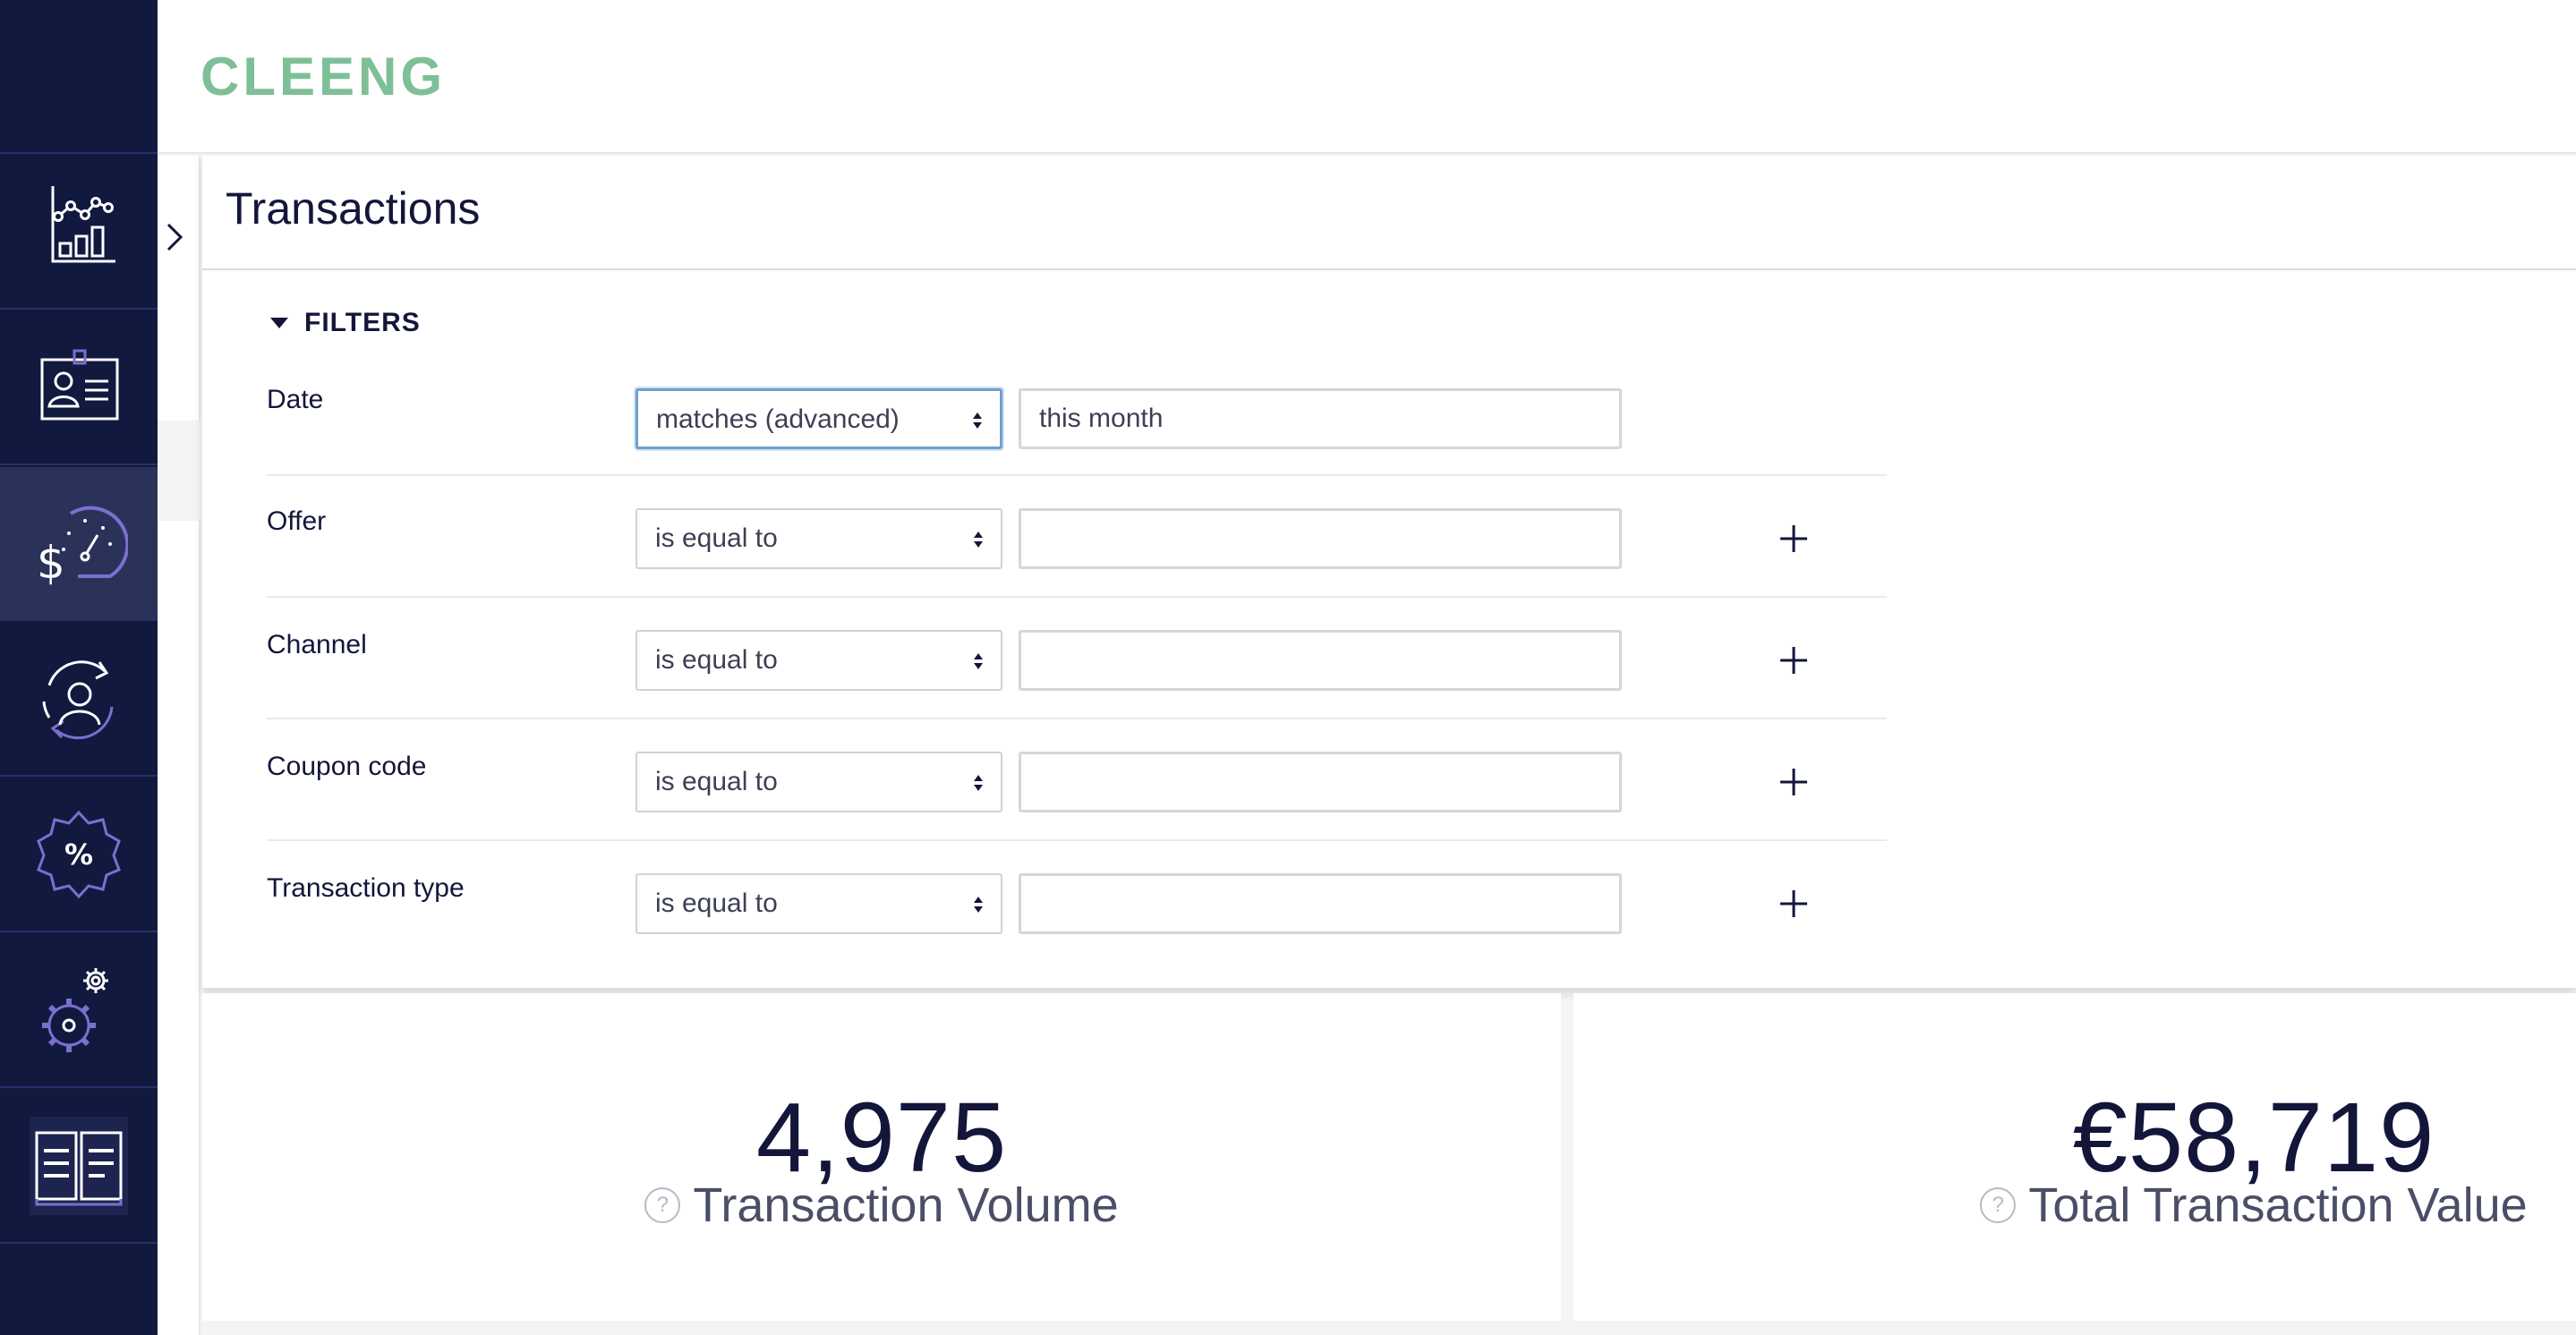 The width and height of the screenshot is (2576, 1335). I want to click on filter-label: Channel, so click(317, 644).